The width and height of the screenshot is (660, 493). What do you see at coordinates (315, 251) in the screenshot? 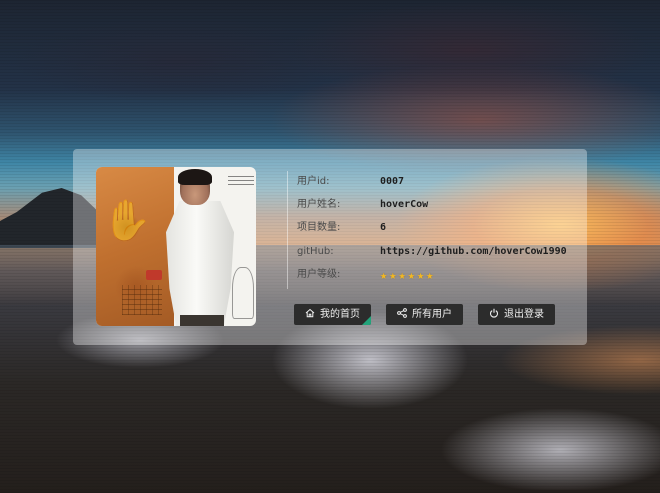
I see `github-label: gitHub:` at bounding box center [315, 251].